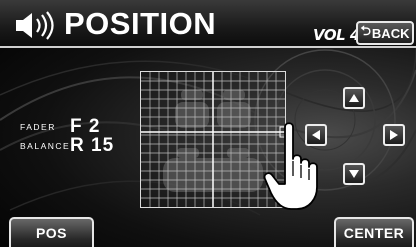  I want to click on page-title: POSITION, so click(140, 23).